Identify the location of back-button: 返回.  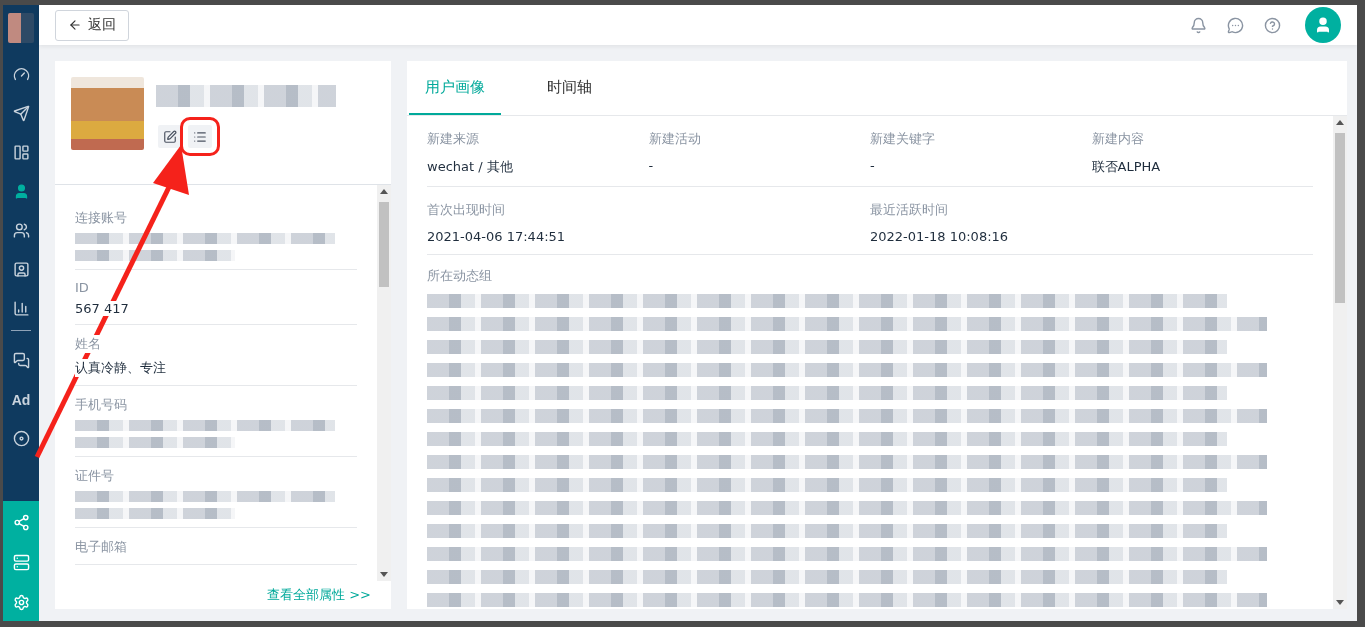
(92, 25).